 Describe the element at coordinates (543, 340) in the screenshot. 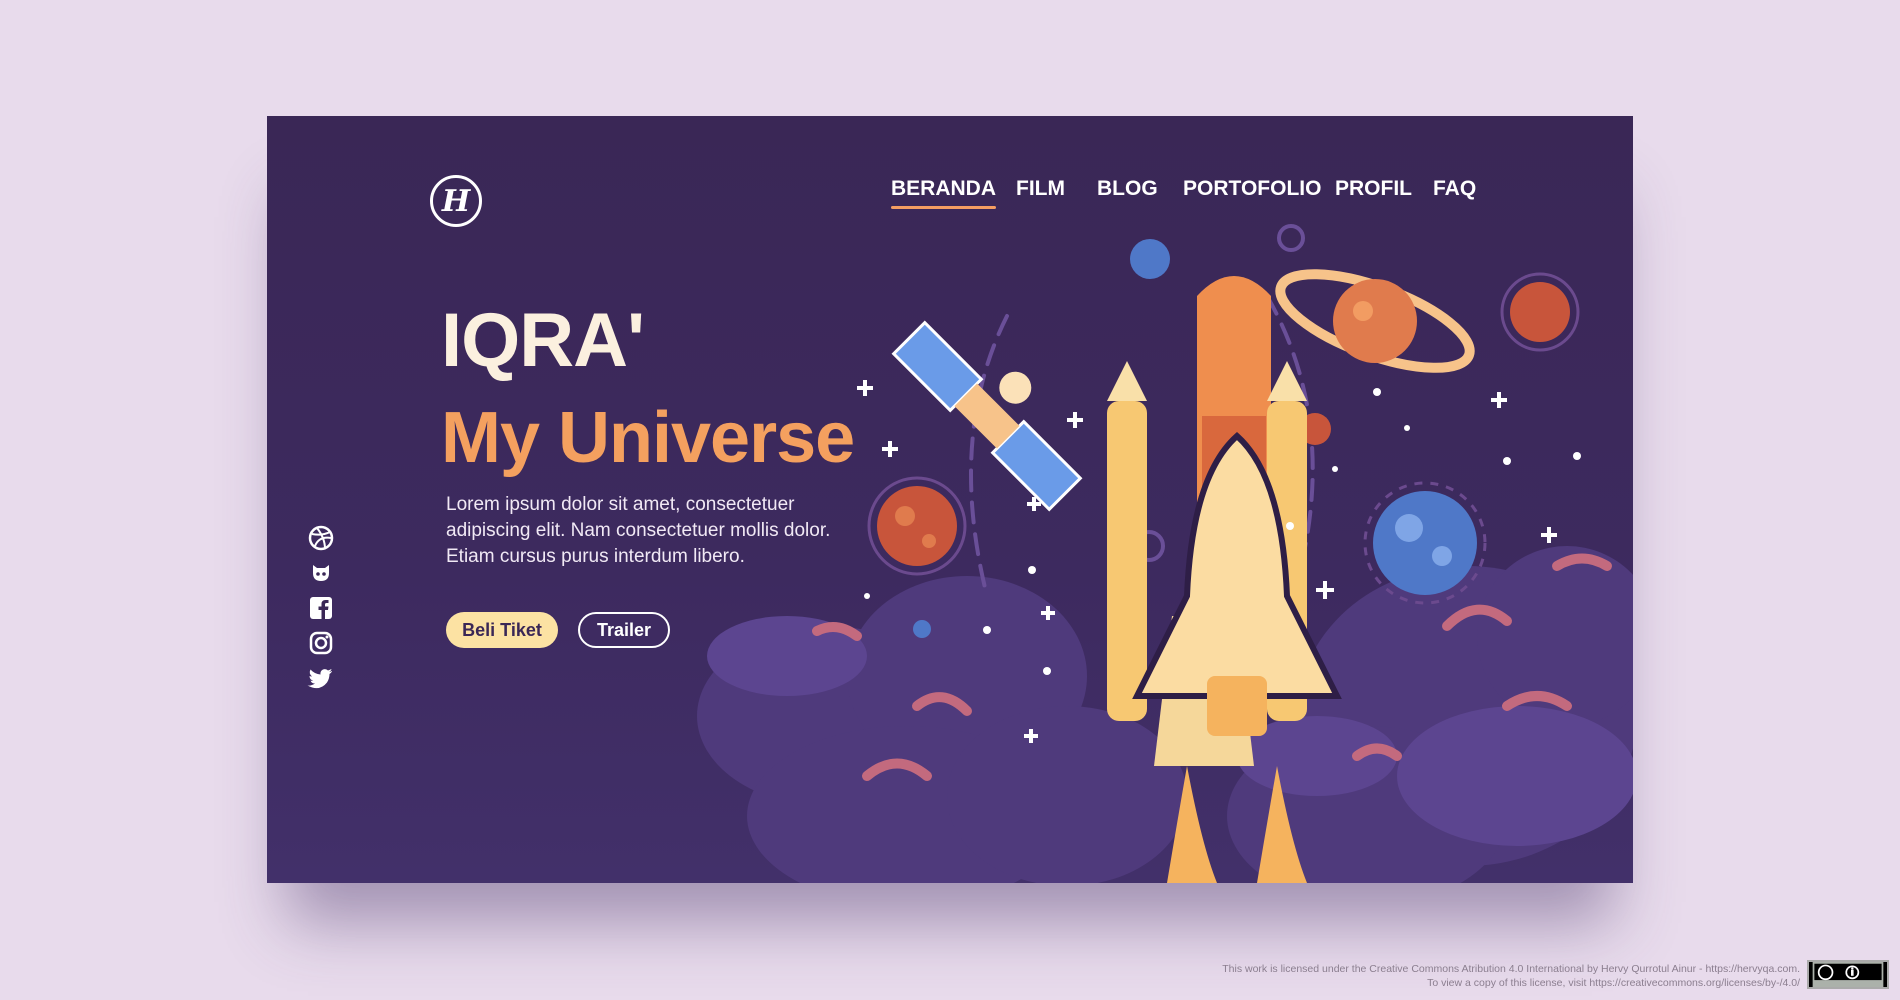

I see `hero-title: IQRA'` at that location.